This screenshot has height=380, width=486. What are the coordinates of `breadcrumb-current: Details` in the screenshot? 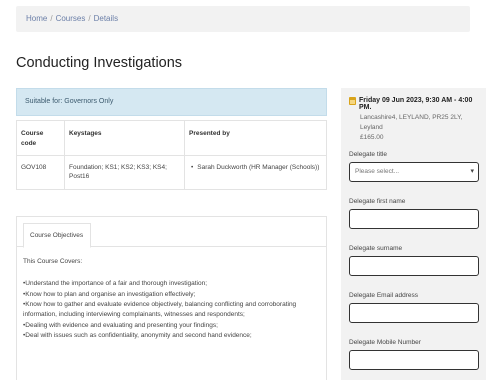 It's located at (106, 18).